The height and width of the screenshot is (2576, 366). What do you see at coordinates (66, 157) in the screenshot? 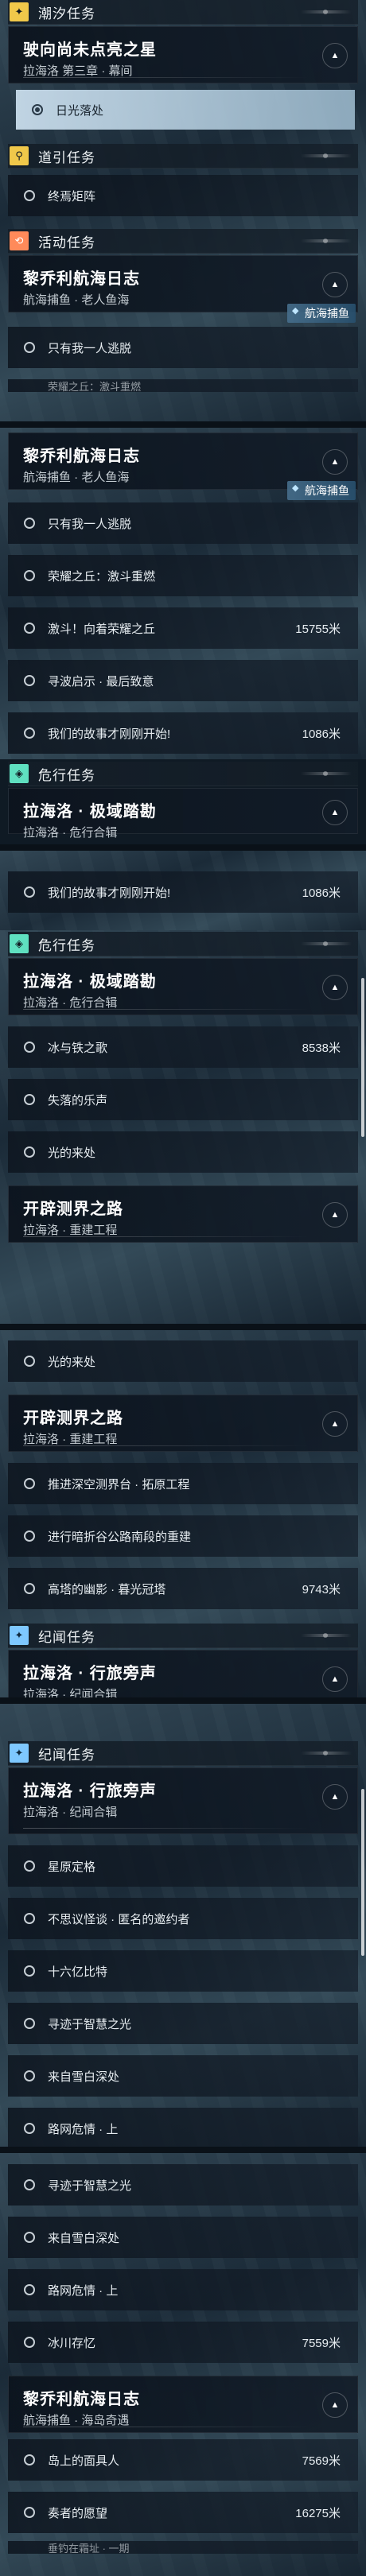
I see `category-label: 道引任务` at bounding box center [66, 157].